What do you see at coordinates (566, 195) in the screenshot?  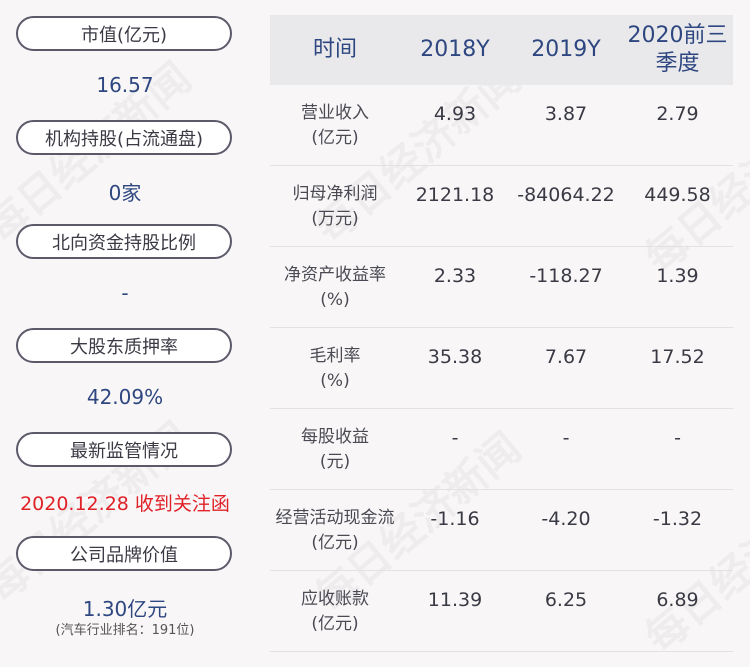 I see `cell-2019: -84064.22` at bounding box center [566, 195].